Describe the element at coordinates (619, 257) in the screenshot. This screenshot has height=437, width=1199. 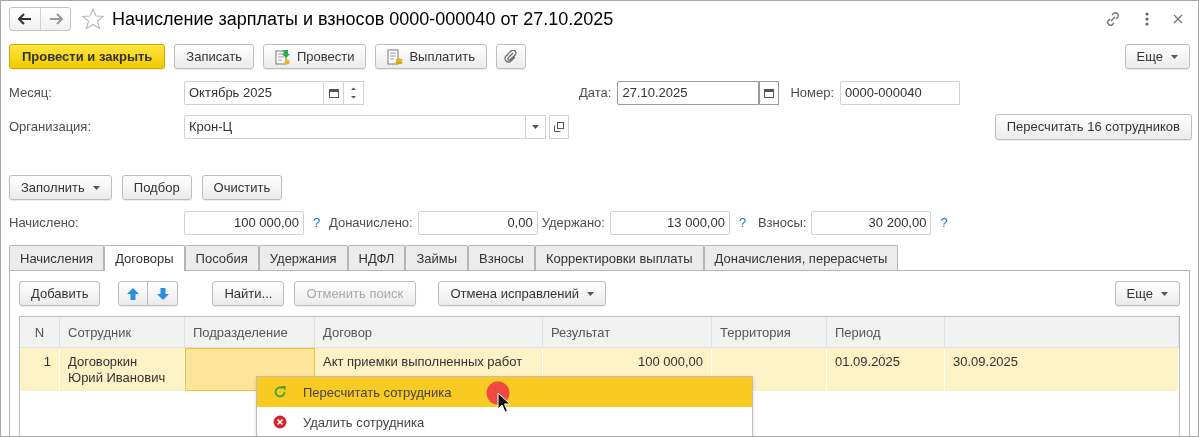
I see `tab: Корректировки выплаты` at that location.